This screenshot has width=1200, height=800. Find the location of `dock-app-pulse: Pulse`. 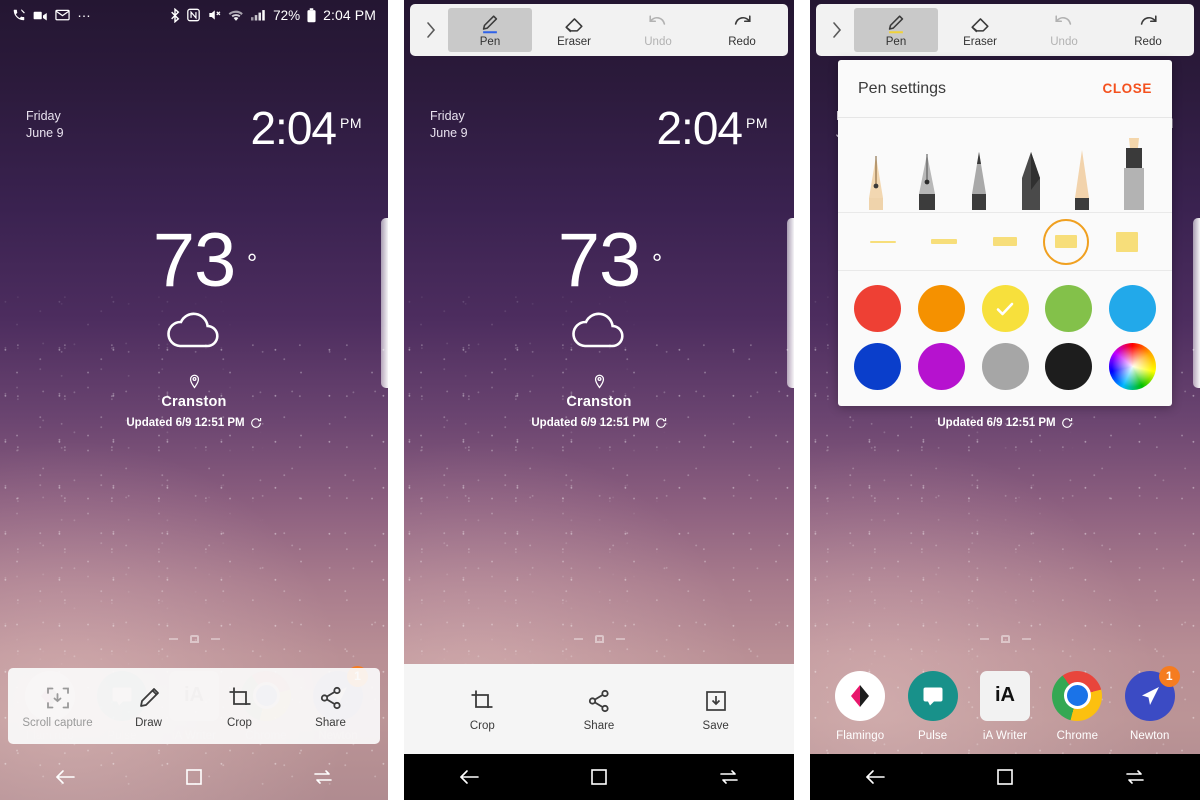

dock-app-pulse: Pulse is located at coordinates (933, 706).